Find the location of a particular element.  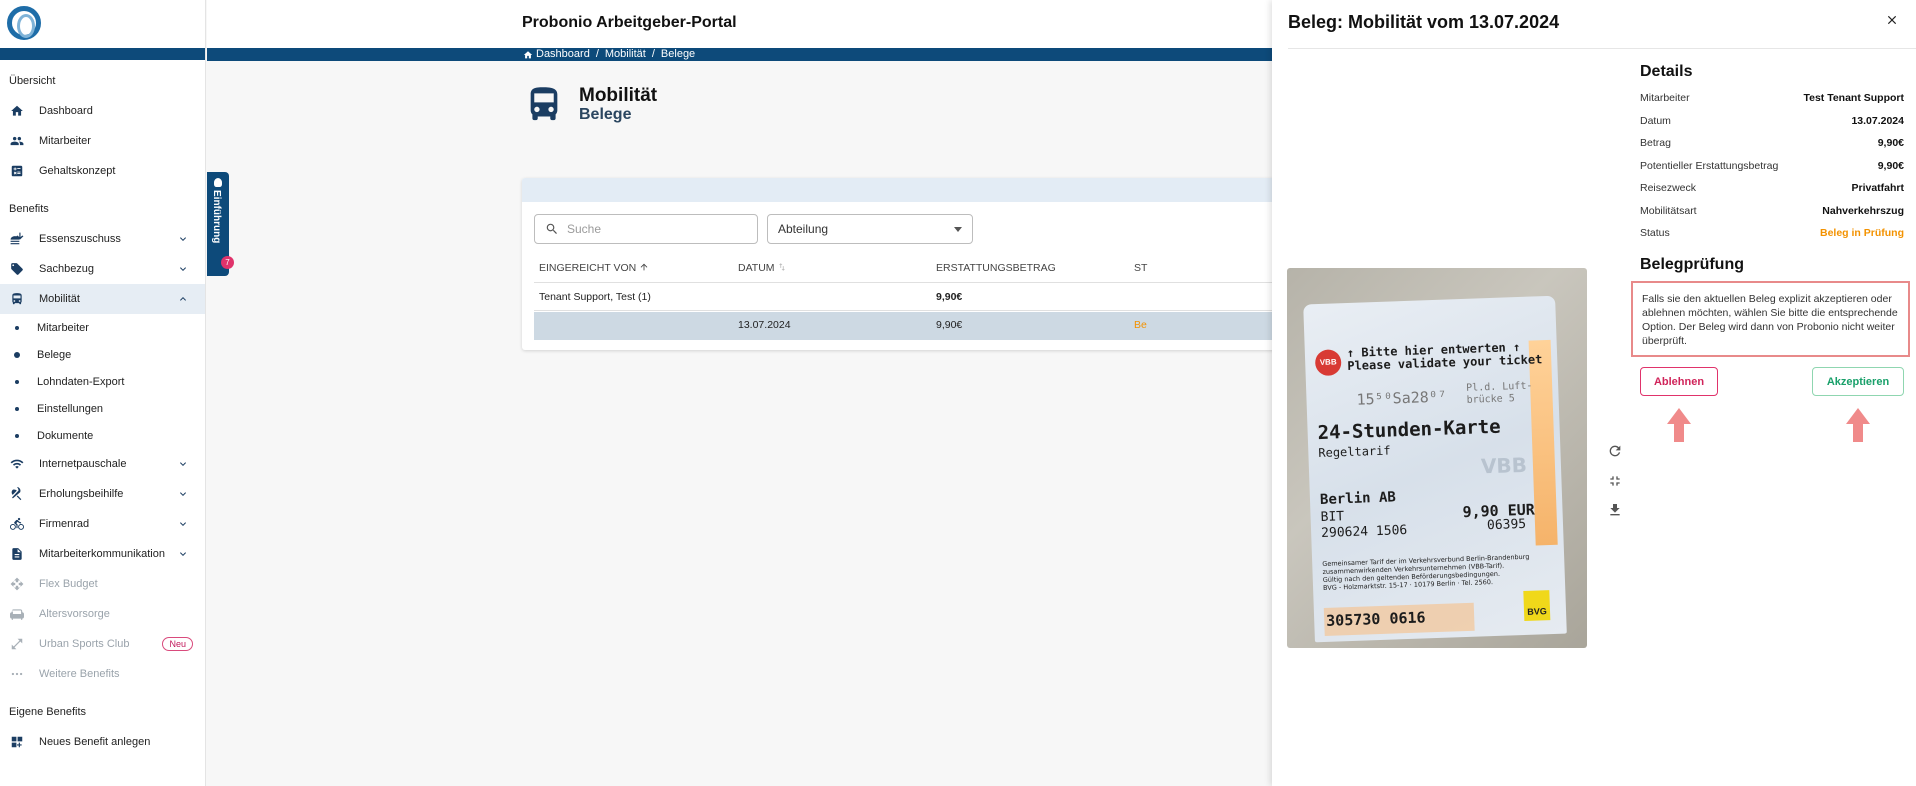

sidebar-item-label: Dashboard is located at coordinates (66, 111).